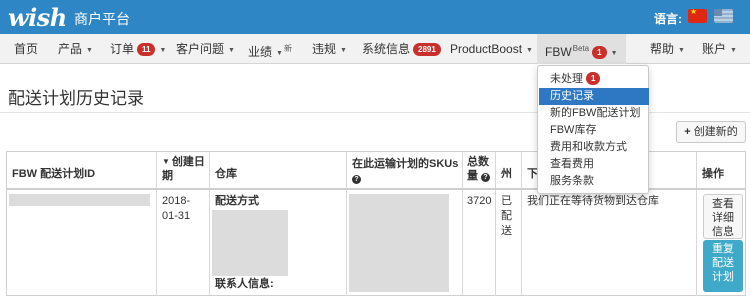 This screenshot has height=296, width=750. I want to click on nav-account-label: 账户, so click(714, 49).